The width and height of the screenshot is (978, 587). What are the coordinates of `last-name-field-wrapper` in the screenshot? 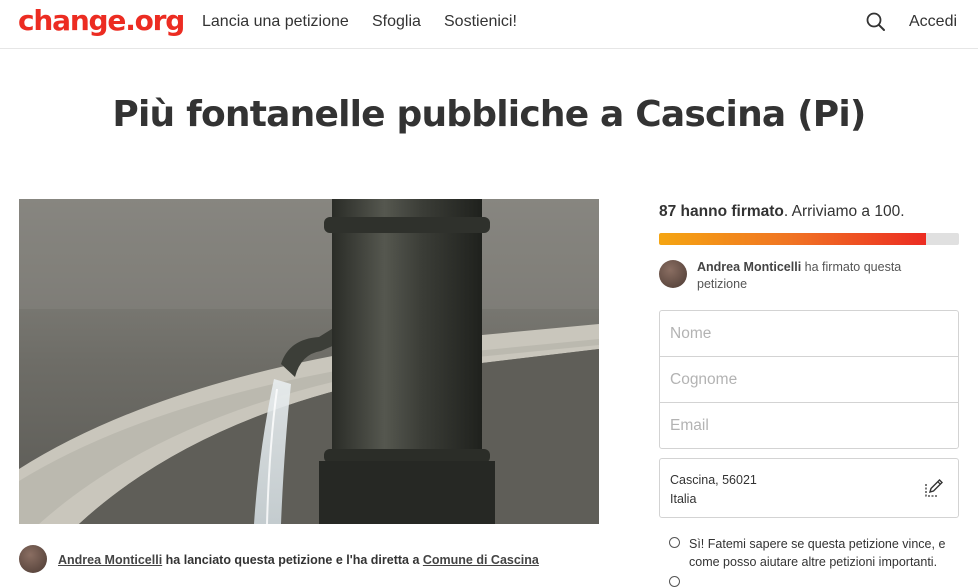 It's located at (809, 380).